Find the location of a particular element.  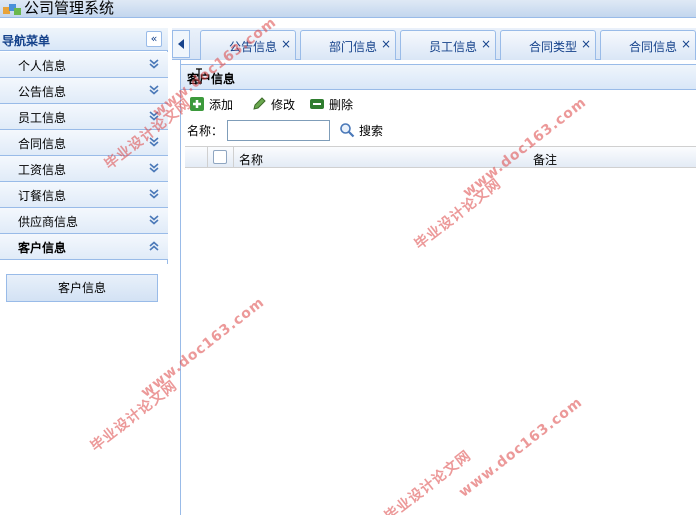

delete-label: 删除 is located at coordinates (341, 105).